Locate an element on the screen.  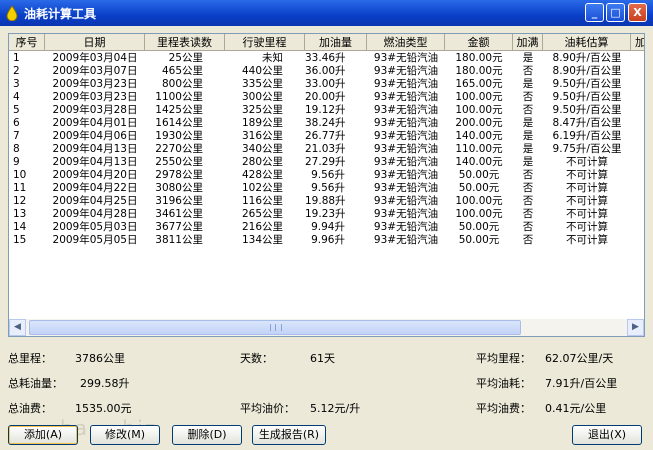
table-cell: 140.00元 is located at coordinates (479, 162).